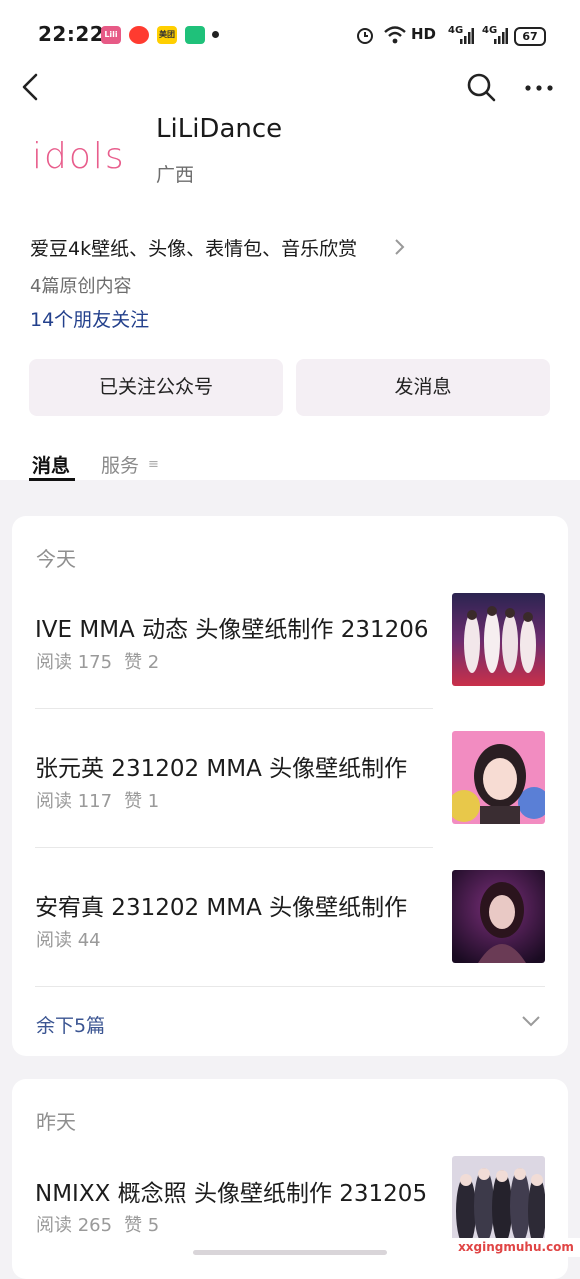  Describe the element at coordinates (33, 87) in the screenshot. I see `back-arrow-icon` at that location.